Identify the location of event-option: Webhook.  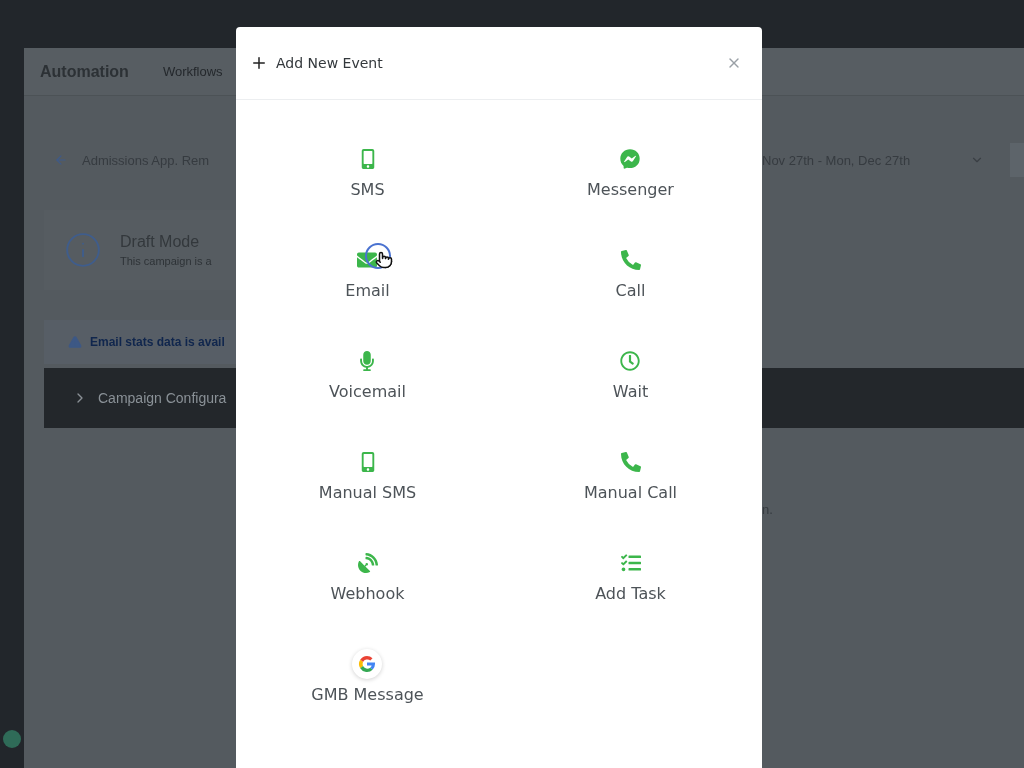
(367, 576).